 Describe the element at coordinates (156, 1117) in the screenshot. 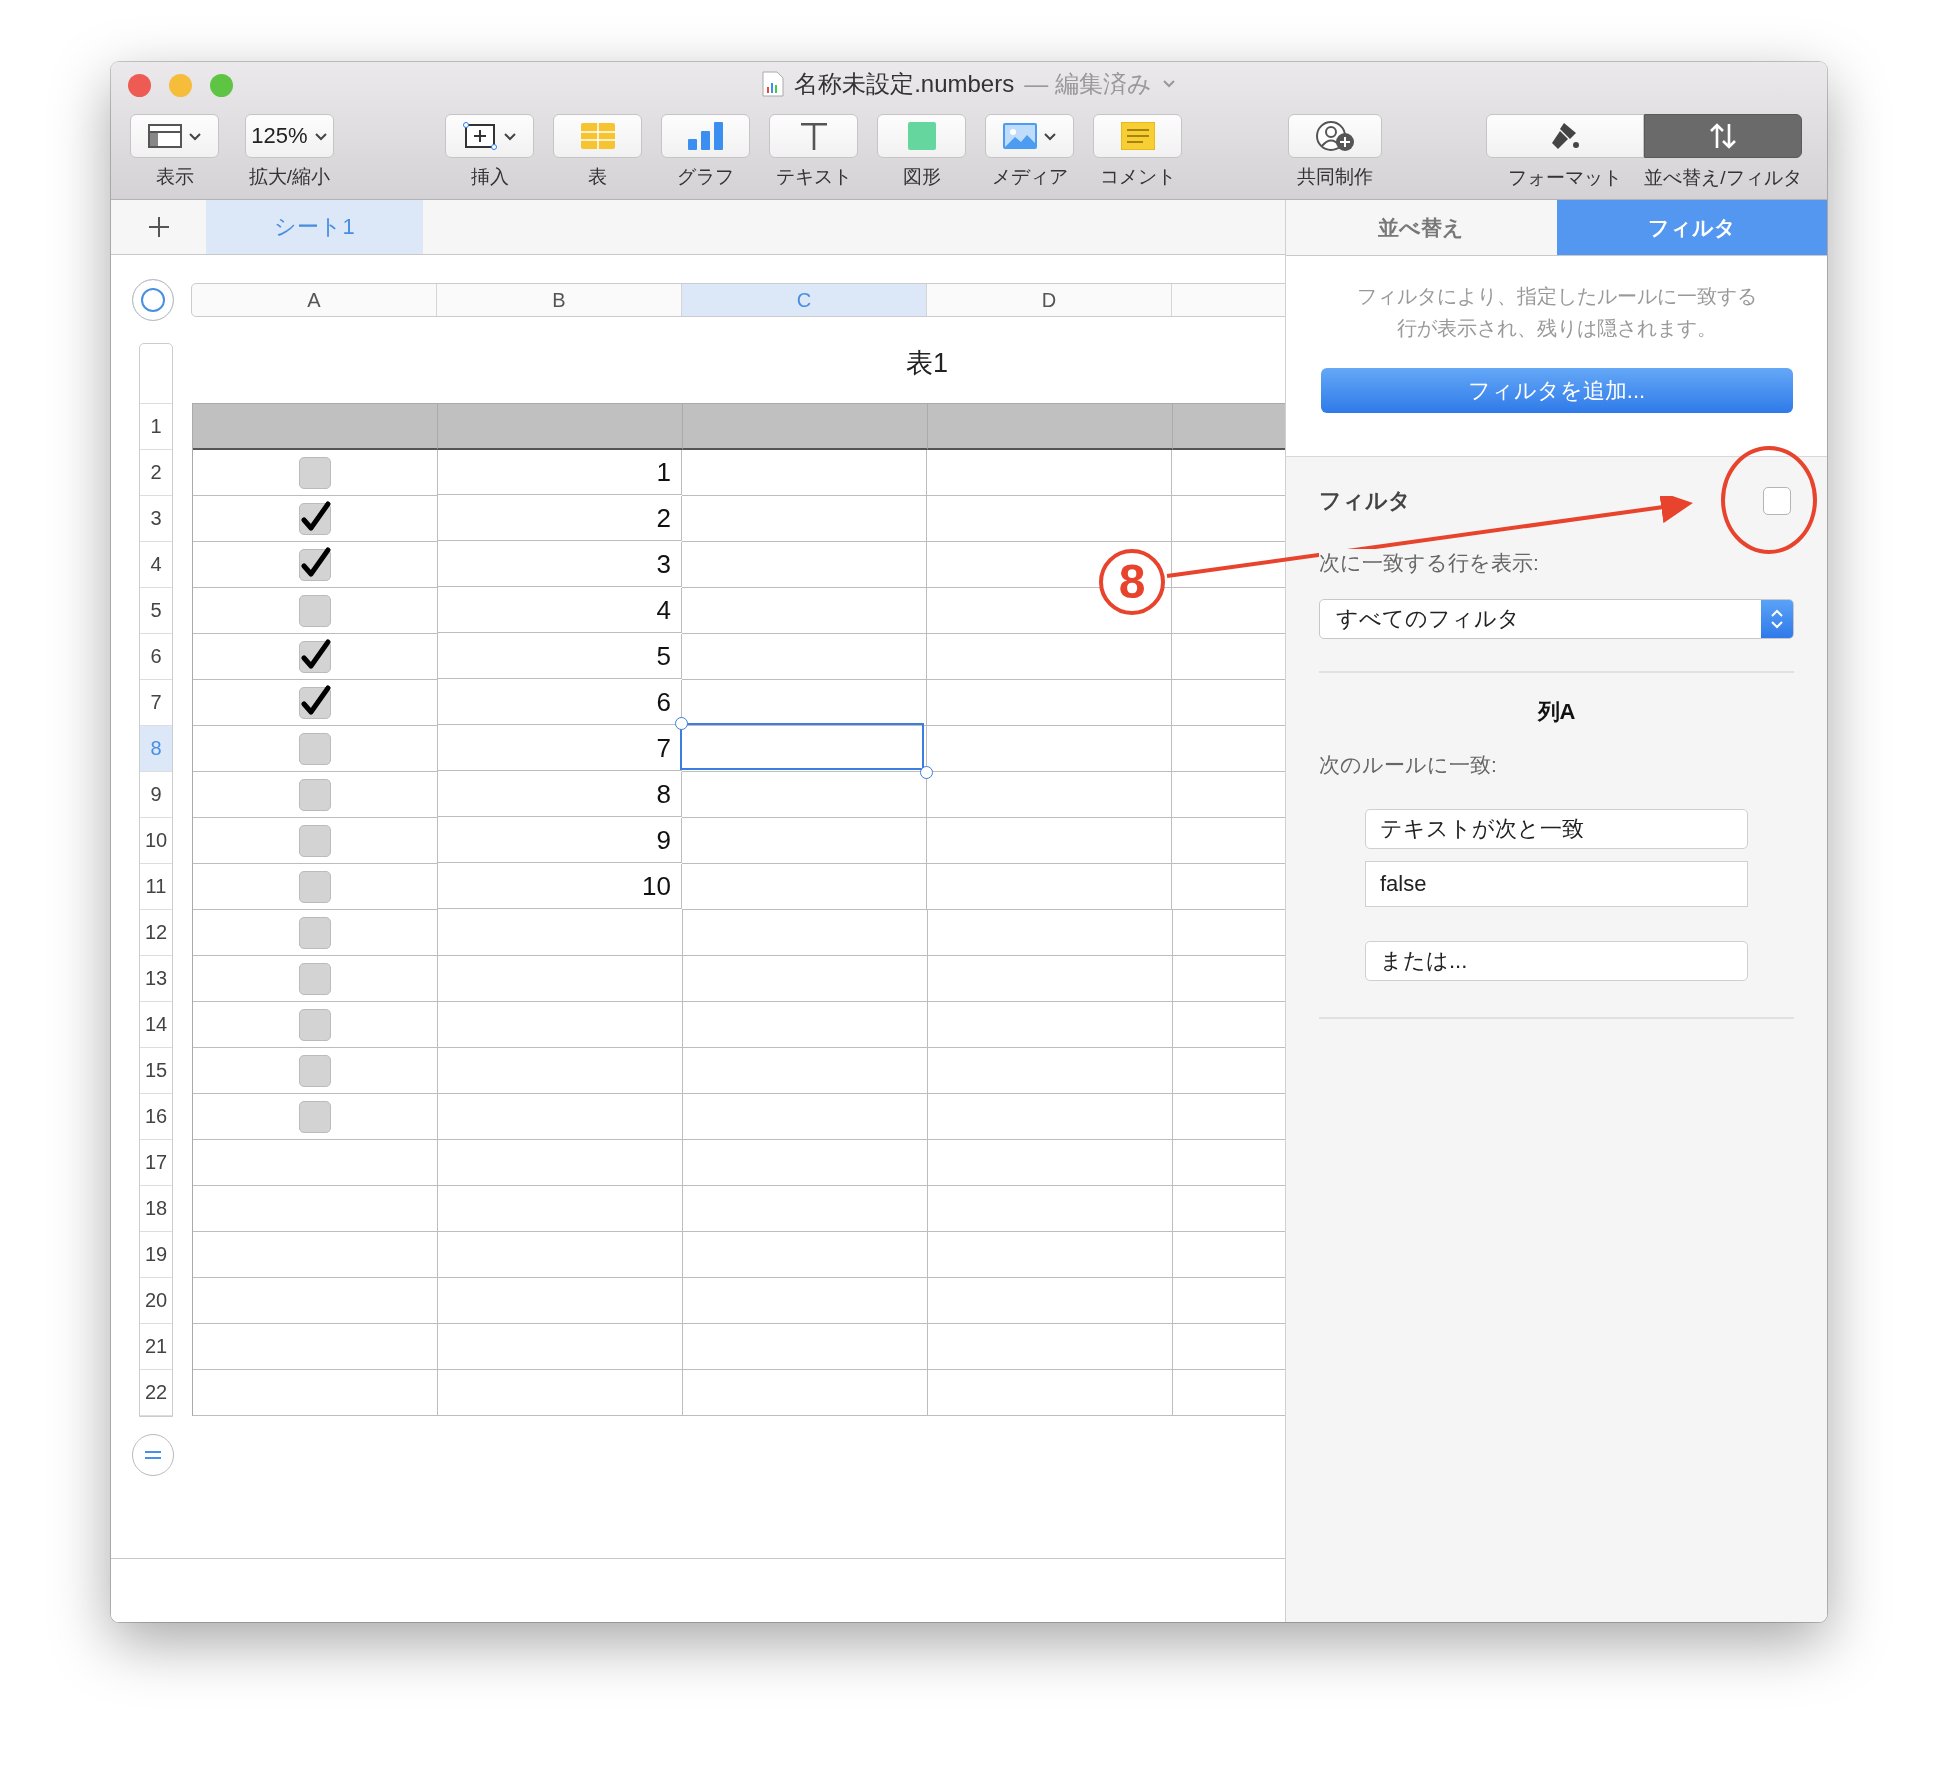

I see `row-number: 16` at that location.